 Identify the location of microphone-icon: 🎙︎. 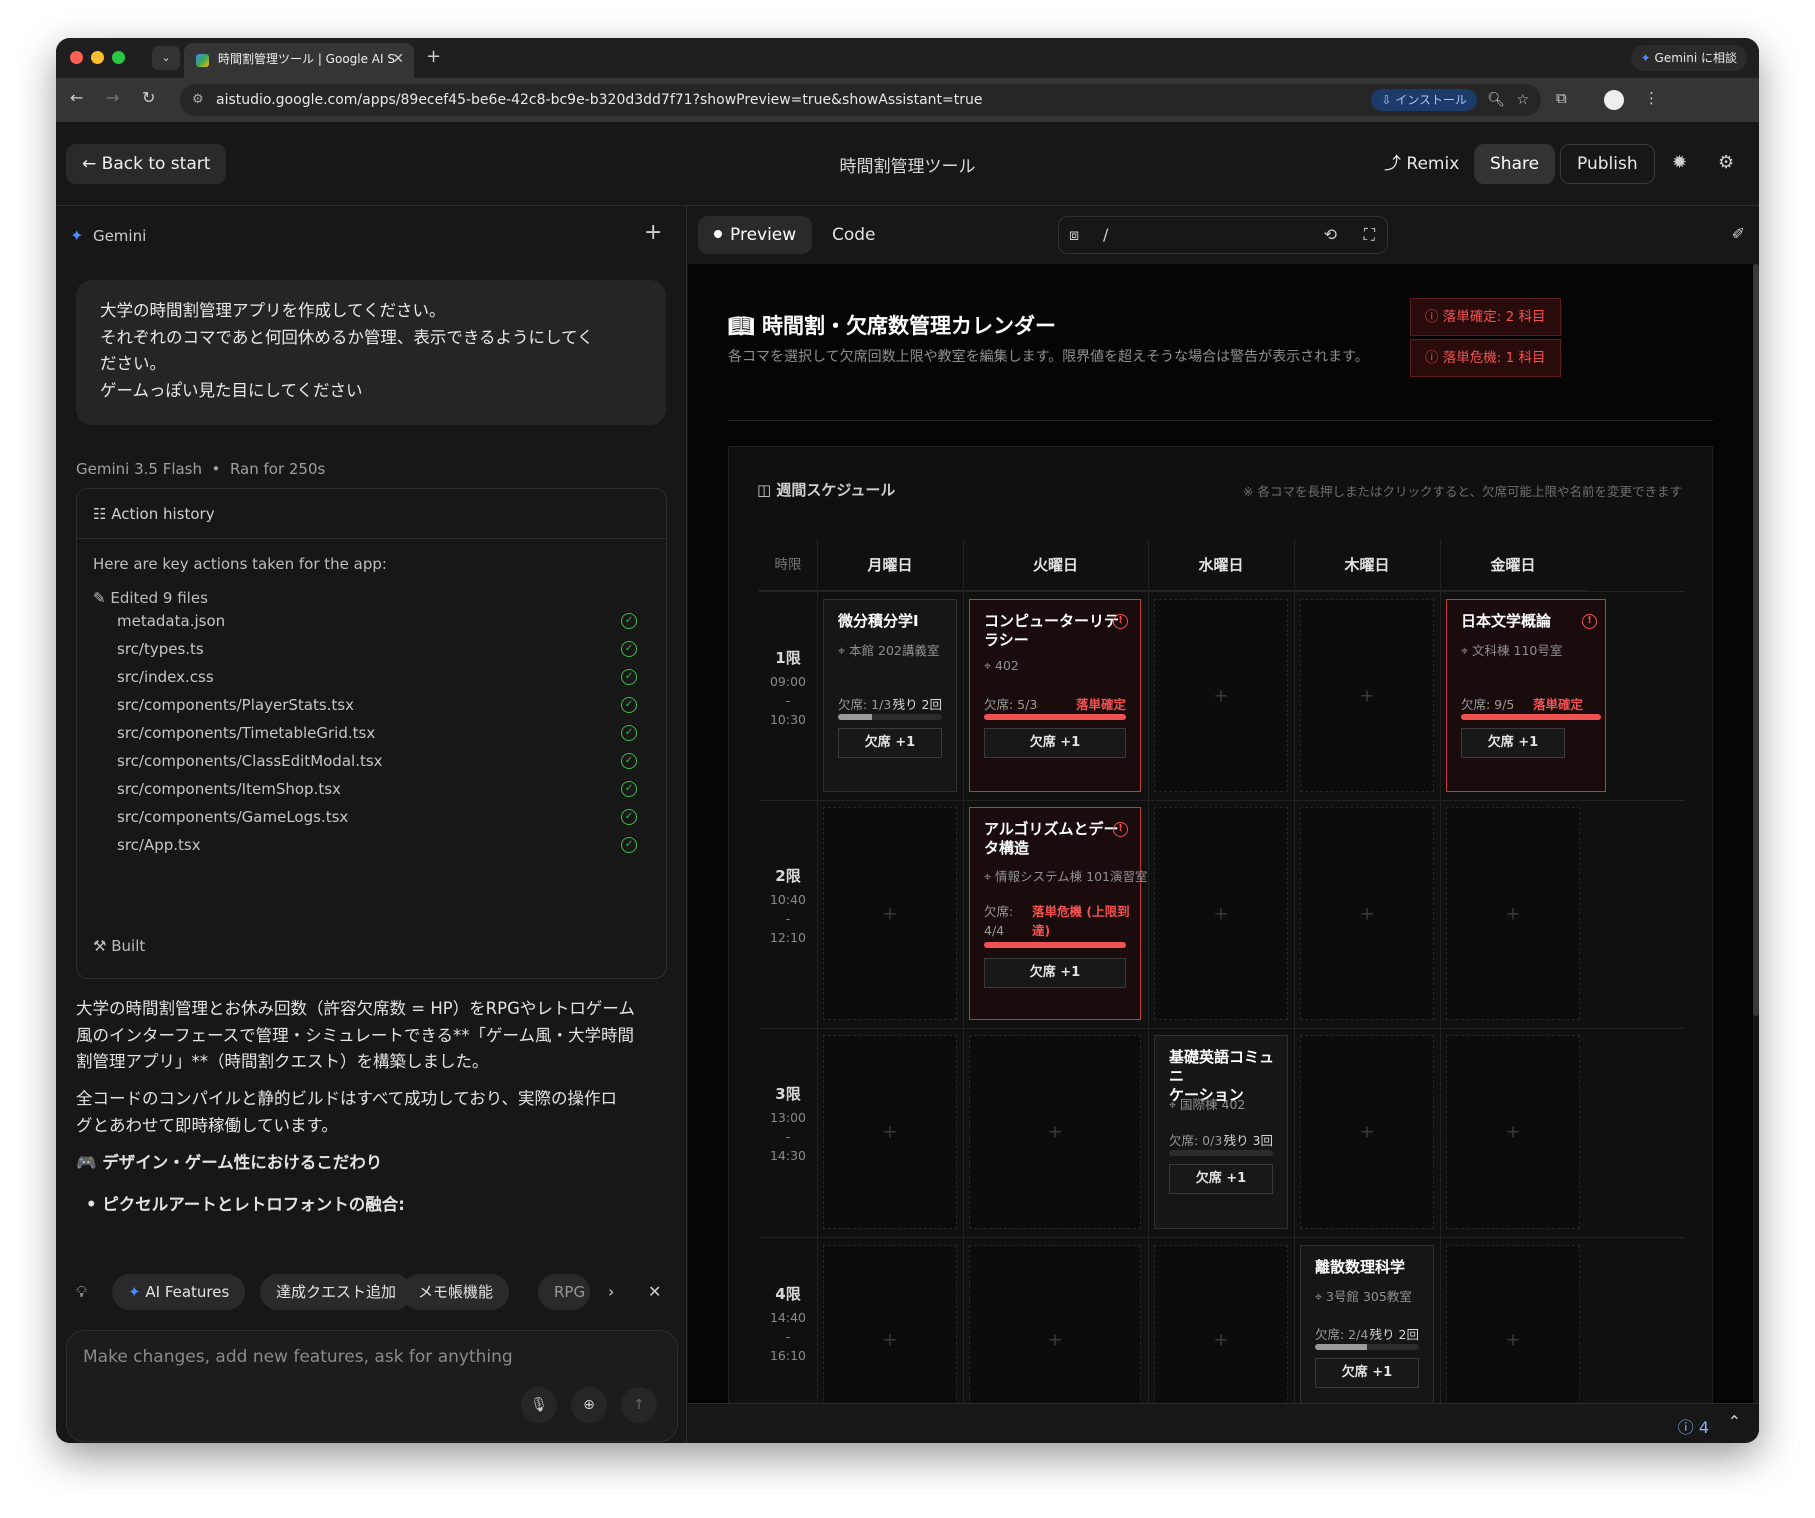
(539, 1405).